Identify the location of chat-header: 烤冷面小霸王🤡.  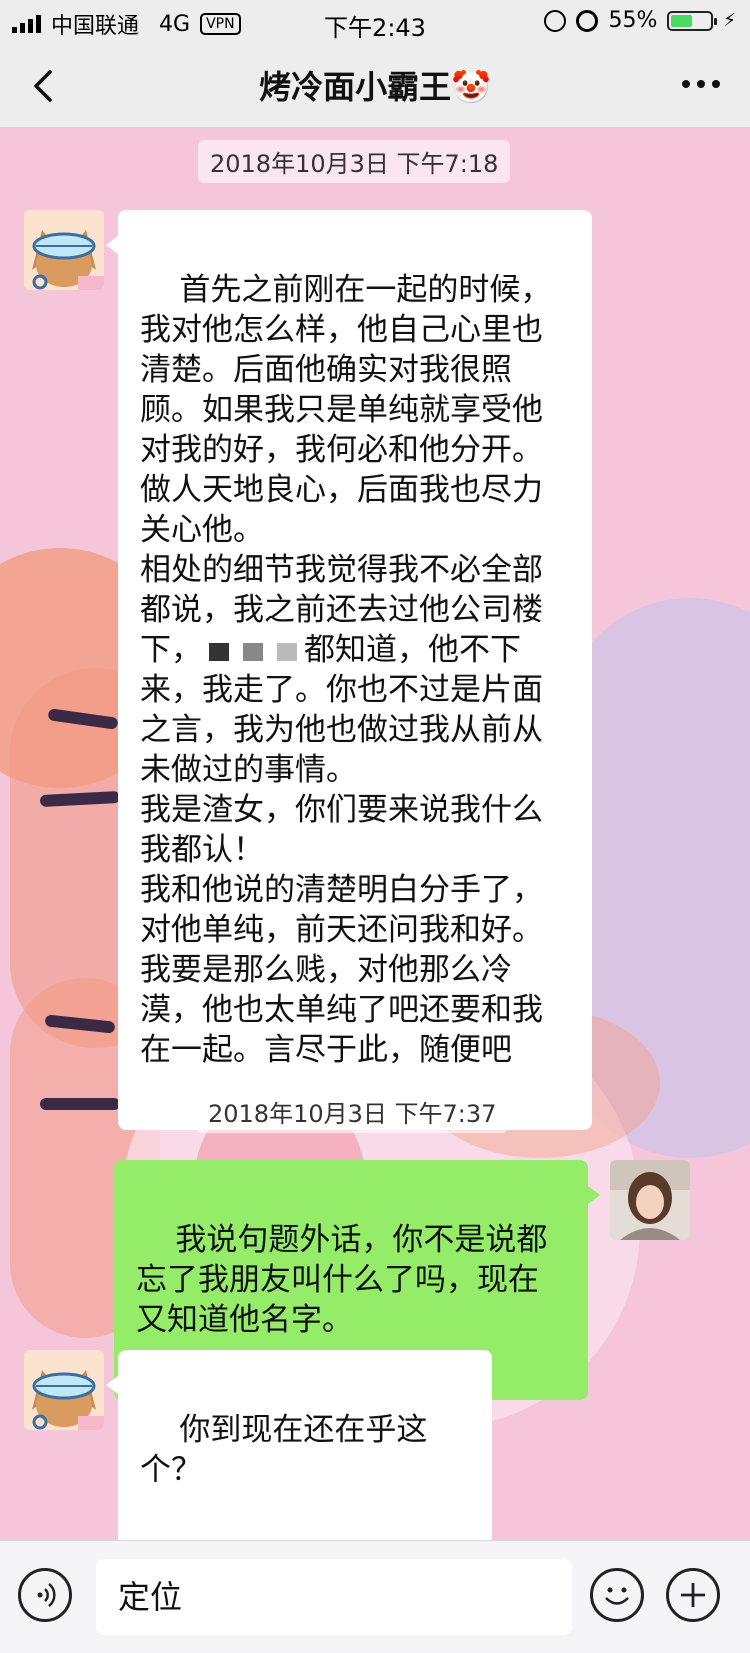
(375, 86).